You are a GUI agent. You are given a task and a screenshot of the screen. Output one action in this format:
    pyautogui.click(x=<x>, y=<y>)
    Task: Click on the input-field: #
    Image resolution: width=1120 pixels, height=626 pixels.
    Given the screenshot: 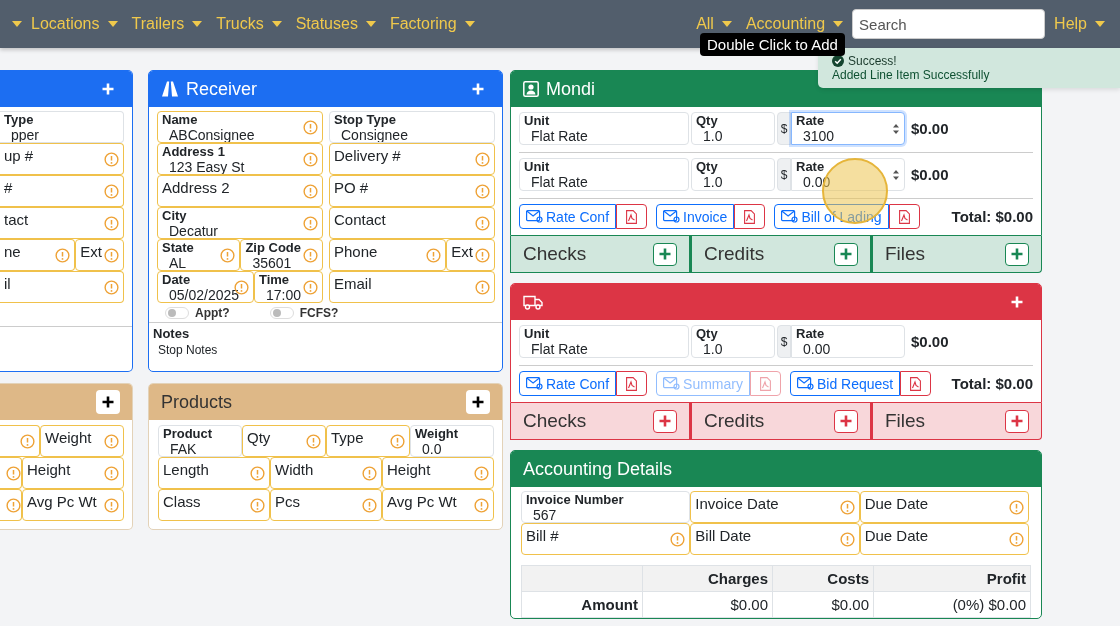 What is the action you would take?
    pyautogui.click(x=62, y=191)
    